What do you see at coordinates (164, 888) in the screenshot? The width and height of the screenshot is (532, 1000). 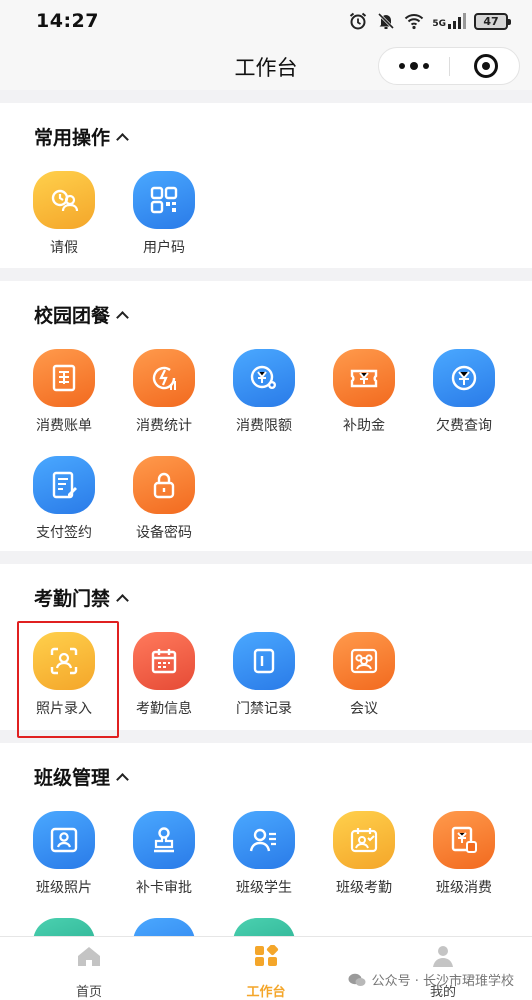 I see `item-label: 补卡审批` at bounding box center [164, 888].